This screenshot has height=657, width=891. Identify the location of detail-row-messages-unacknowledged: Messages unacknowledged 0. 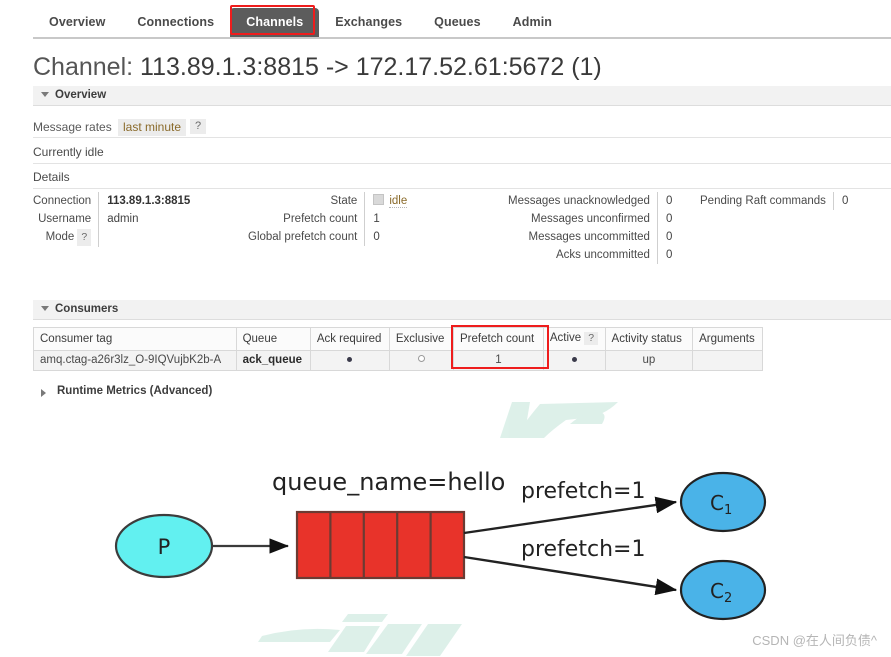
(590, 201).